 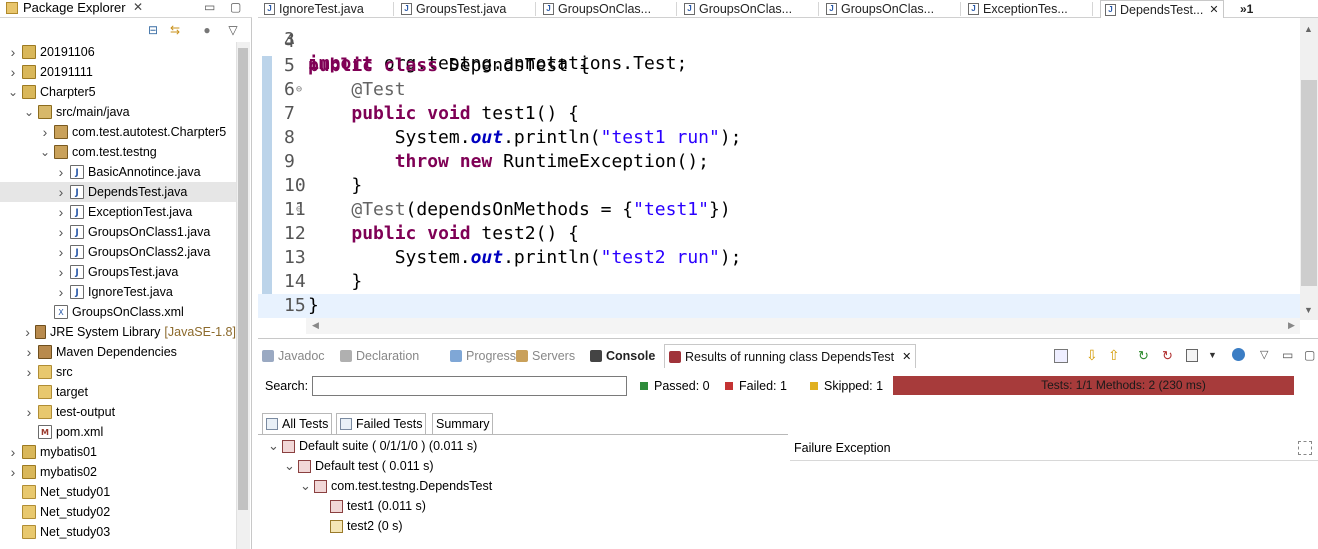 I want to click on clear-results-icon, so click(x=1061, y=356).